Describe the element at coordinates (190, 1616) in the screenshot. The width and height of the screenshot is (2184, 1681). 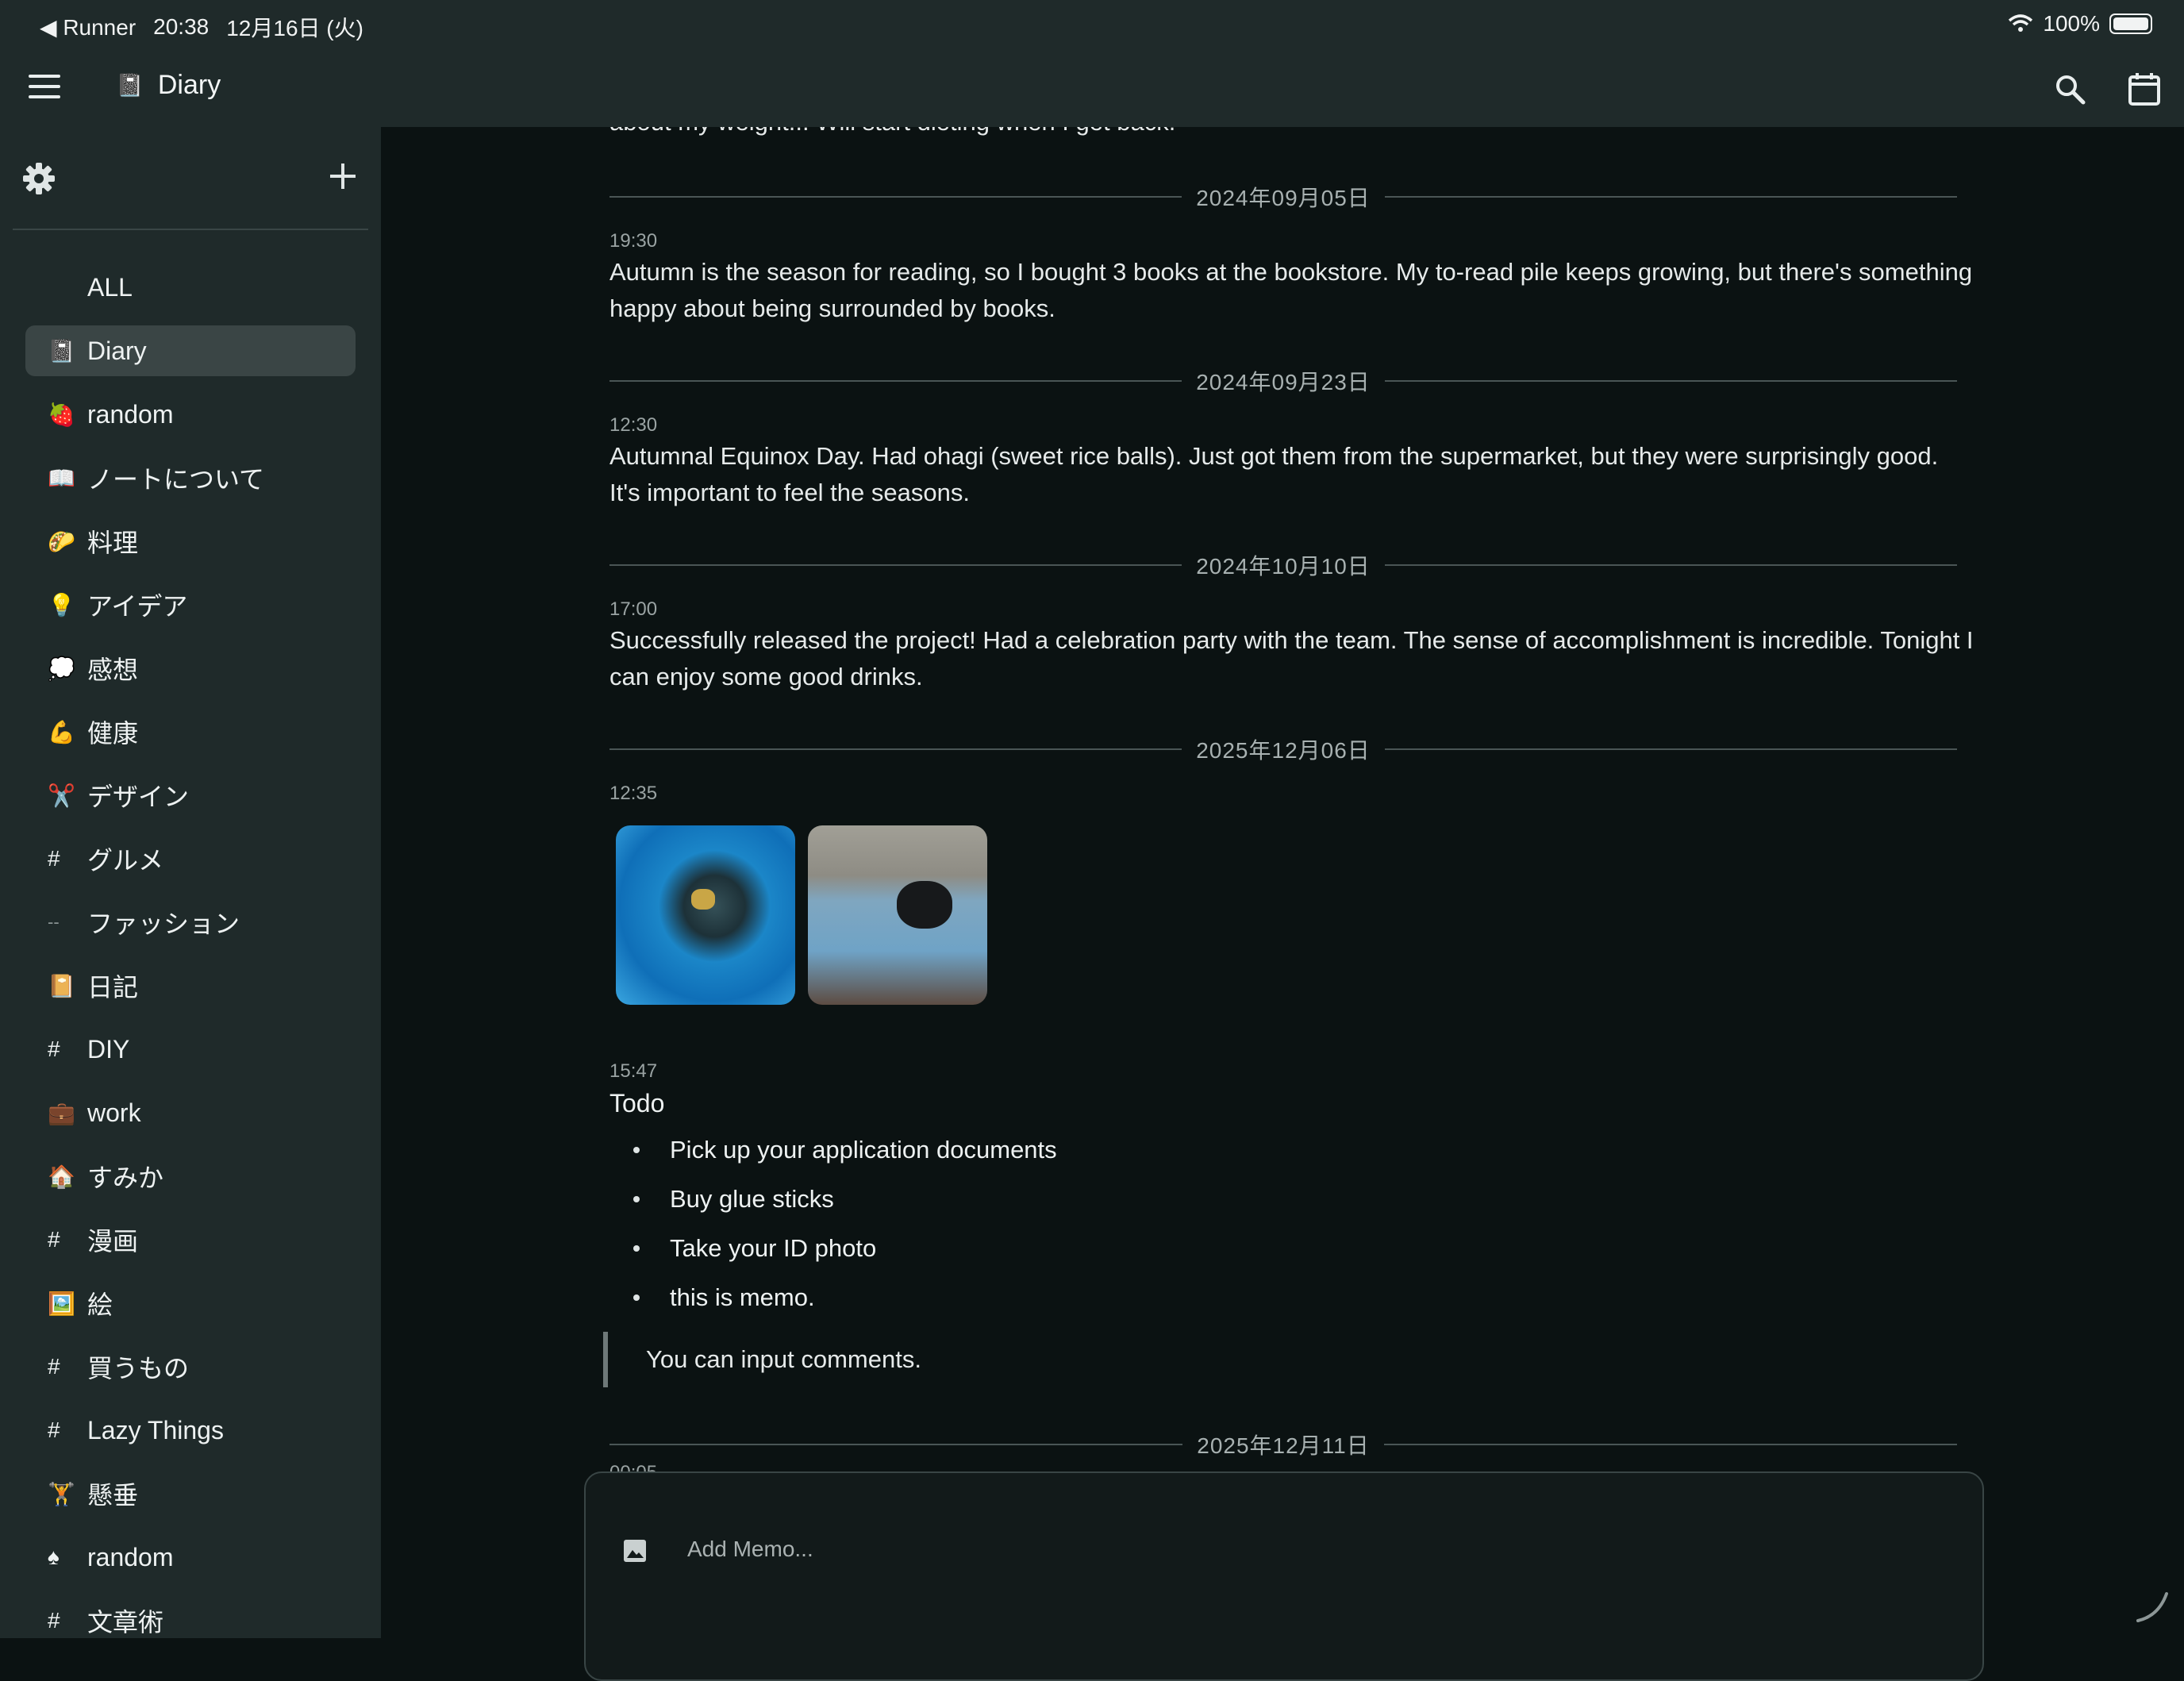
I see `sidebar-item-writing: # 文章術` at that location.